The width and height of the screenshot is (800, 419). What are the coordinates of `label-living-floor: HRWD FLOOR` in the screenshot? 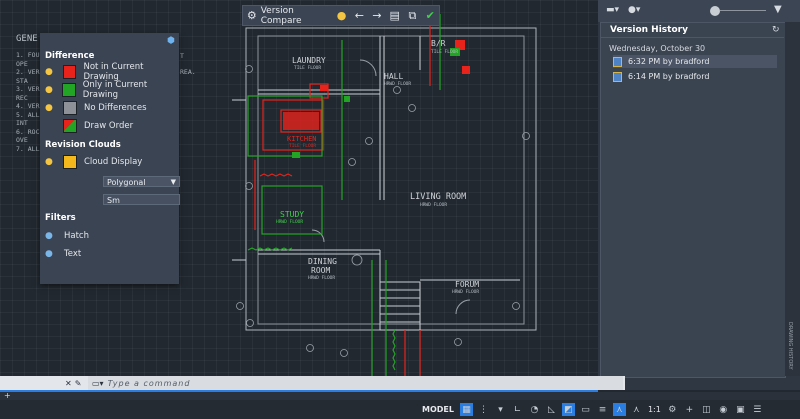 It's located at (434, 205).